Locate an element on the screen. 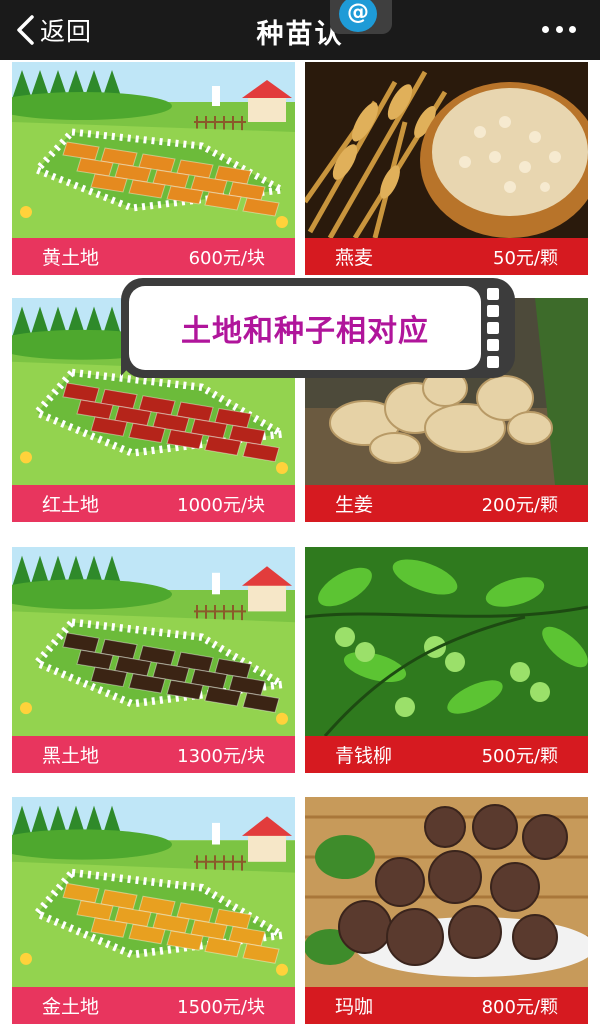 The image size is (600, 1027). land-price: 1000元/块 is located at coordinates (221, 505).